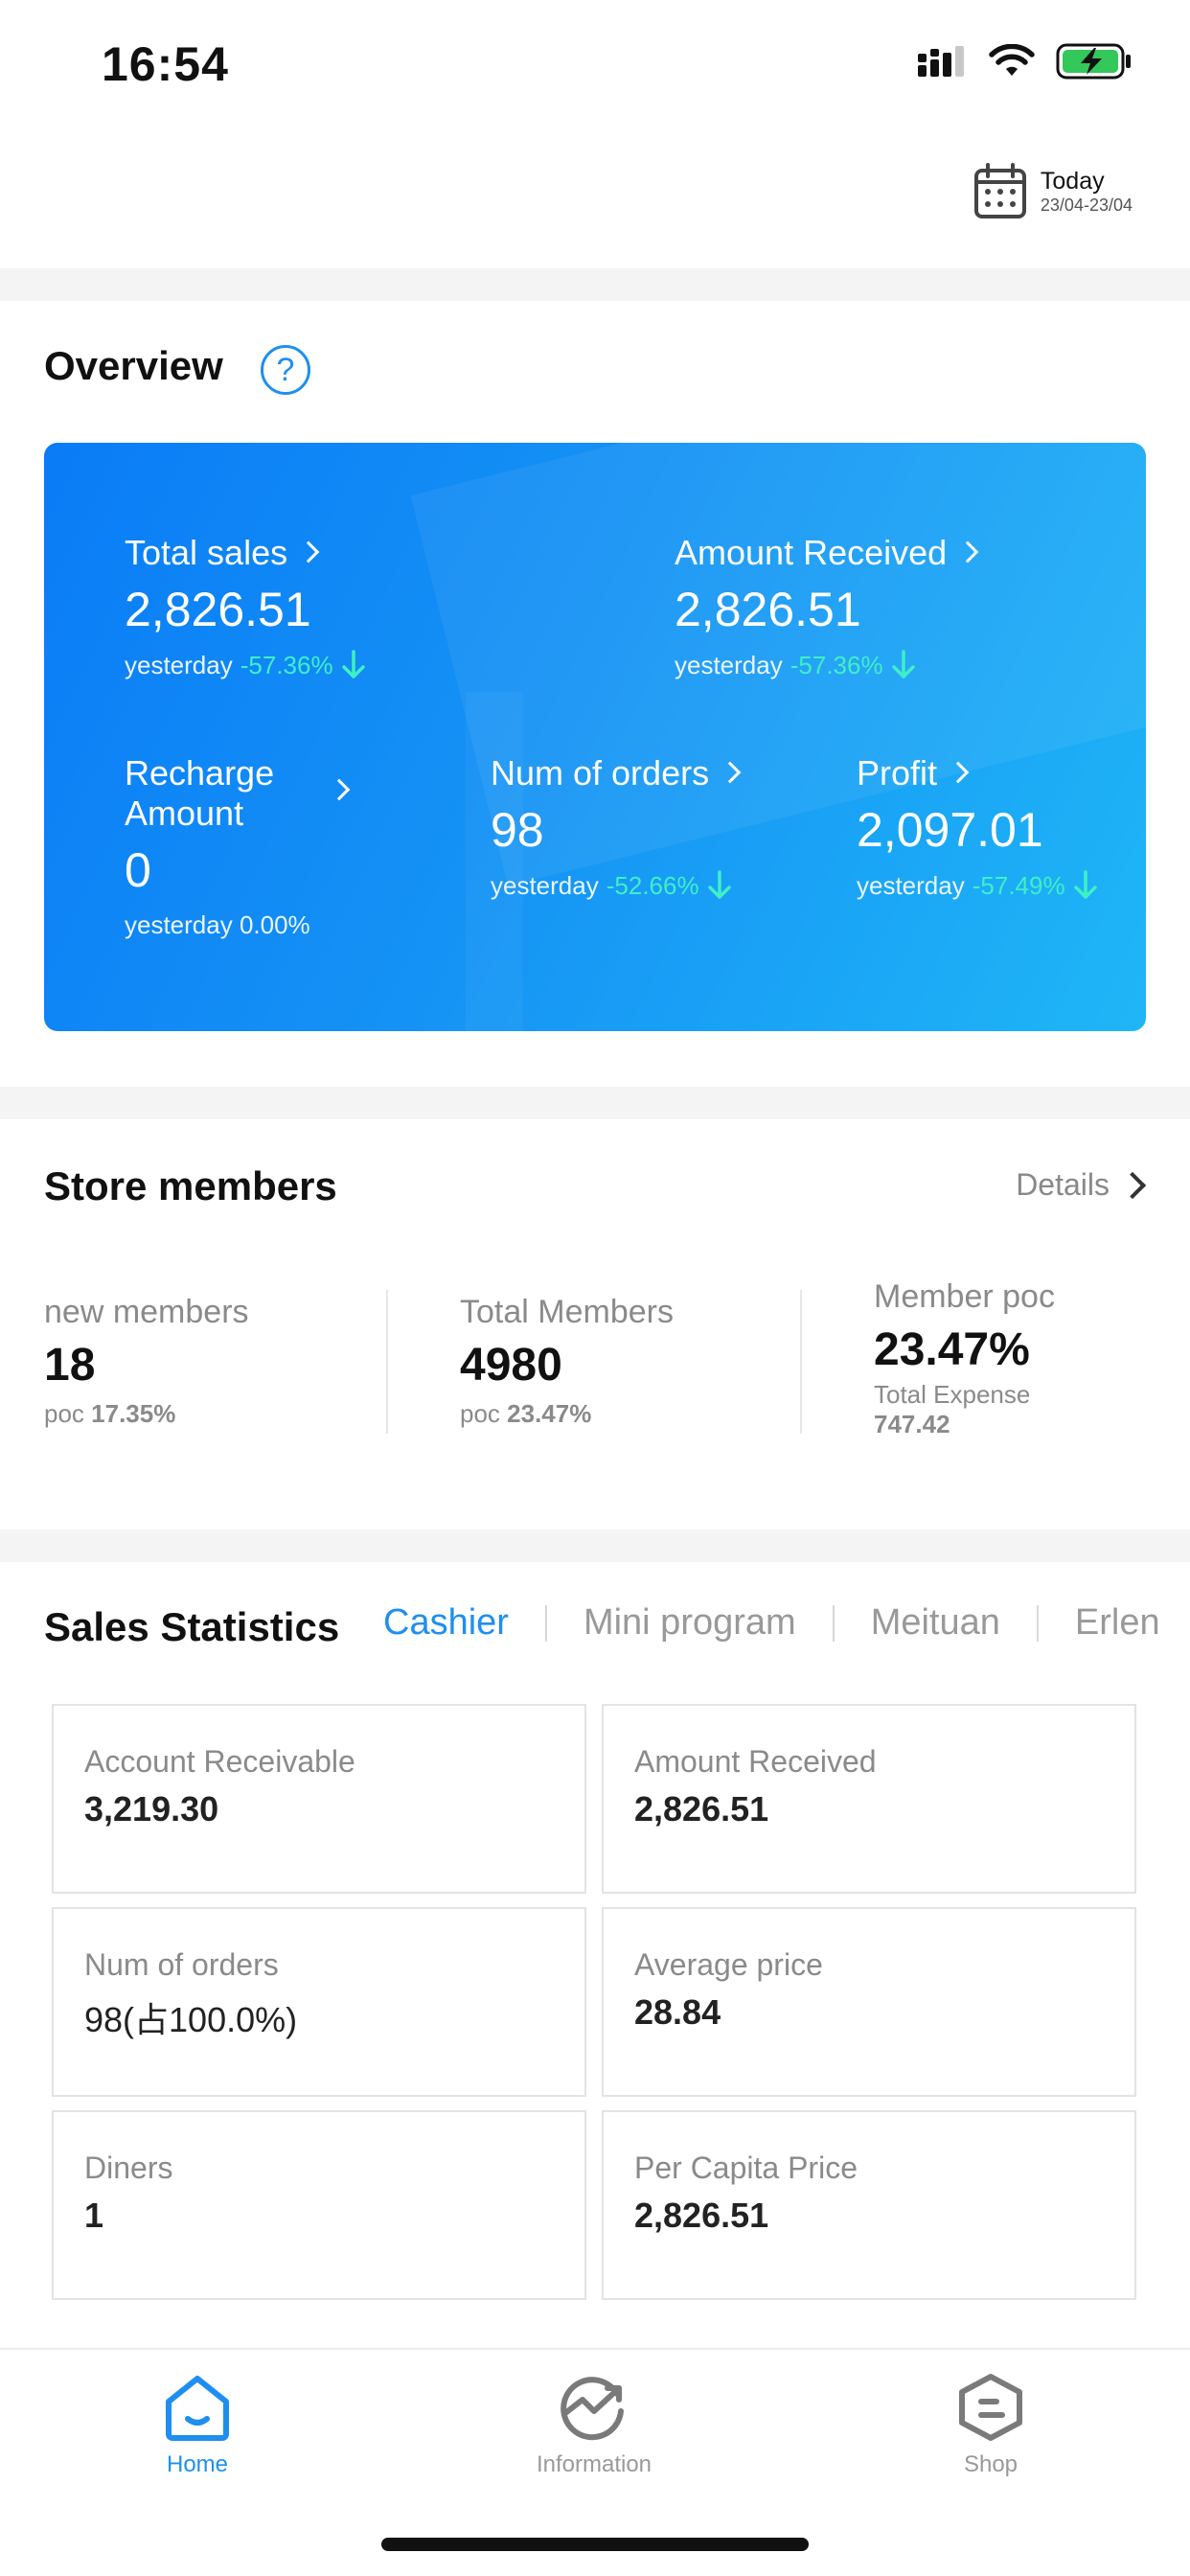 The width and height of the screenshot is (1190, 2576). What do you see at coordinates (286, 370) in the screenshot?
I see `help-icon: ?` at bounding box center [286, 370].